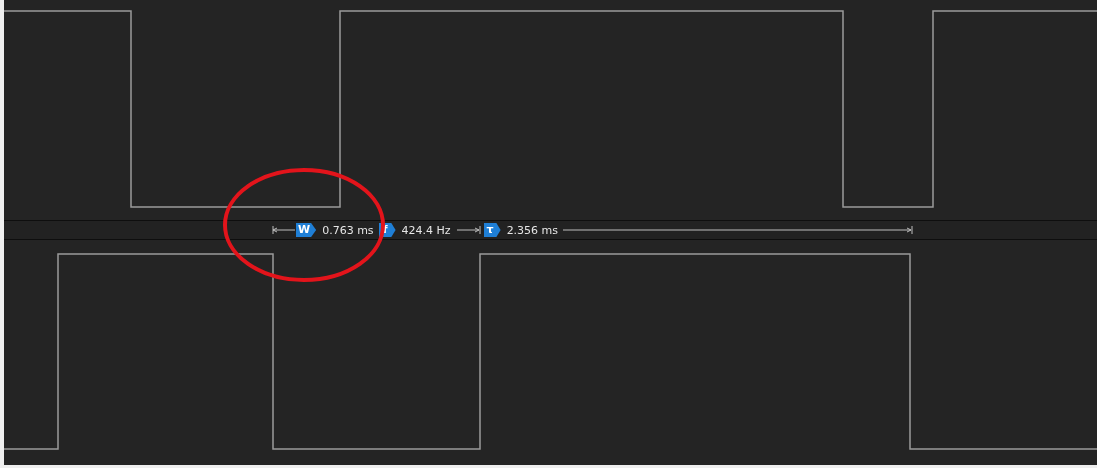 The image size is (1097, 468). Describe the element at coordinates (492, 230) in the screenshot. I see `measurement-badge: τ` at that location.